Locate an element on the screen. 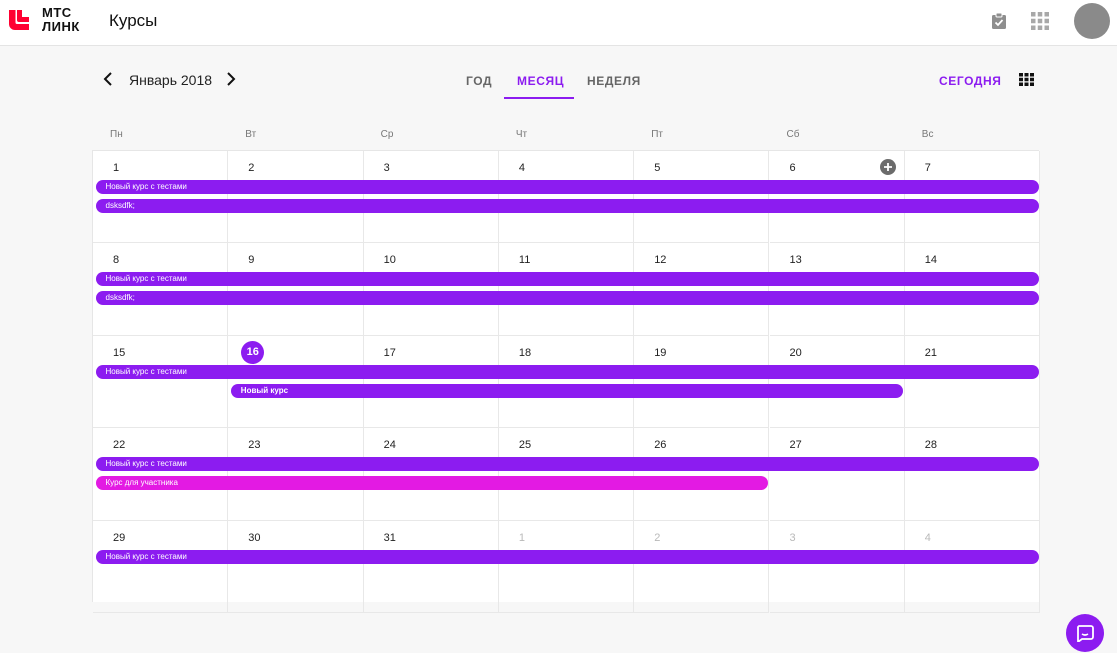  day-number: 23 is located at coordinates (254, 445).